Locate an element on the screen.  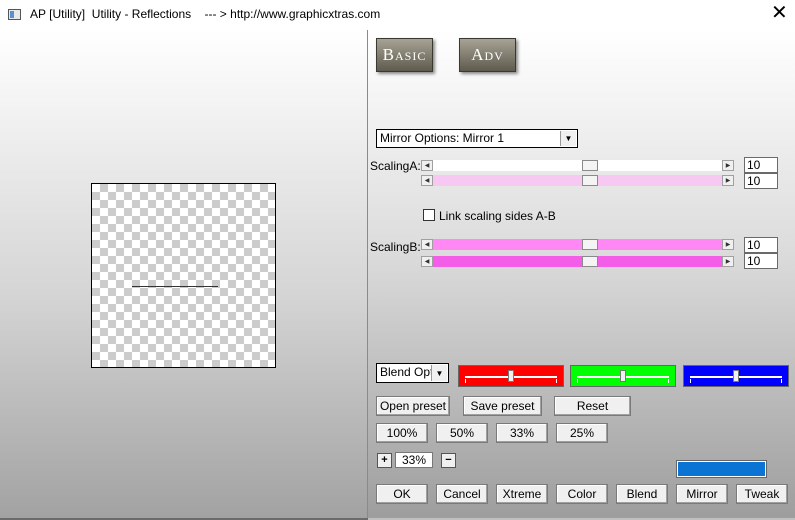
red-slider is located at coordinates (511, 376).